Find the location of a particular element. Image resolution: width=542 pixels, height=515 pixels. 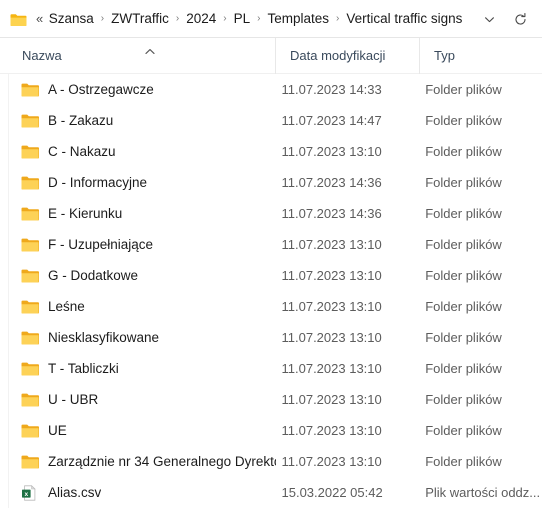

file-name-cell: G - Dodatkowe is located at coordinates (142, 276).